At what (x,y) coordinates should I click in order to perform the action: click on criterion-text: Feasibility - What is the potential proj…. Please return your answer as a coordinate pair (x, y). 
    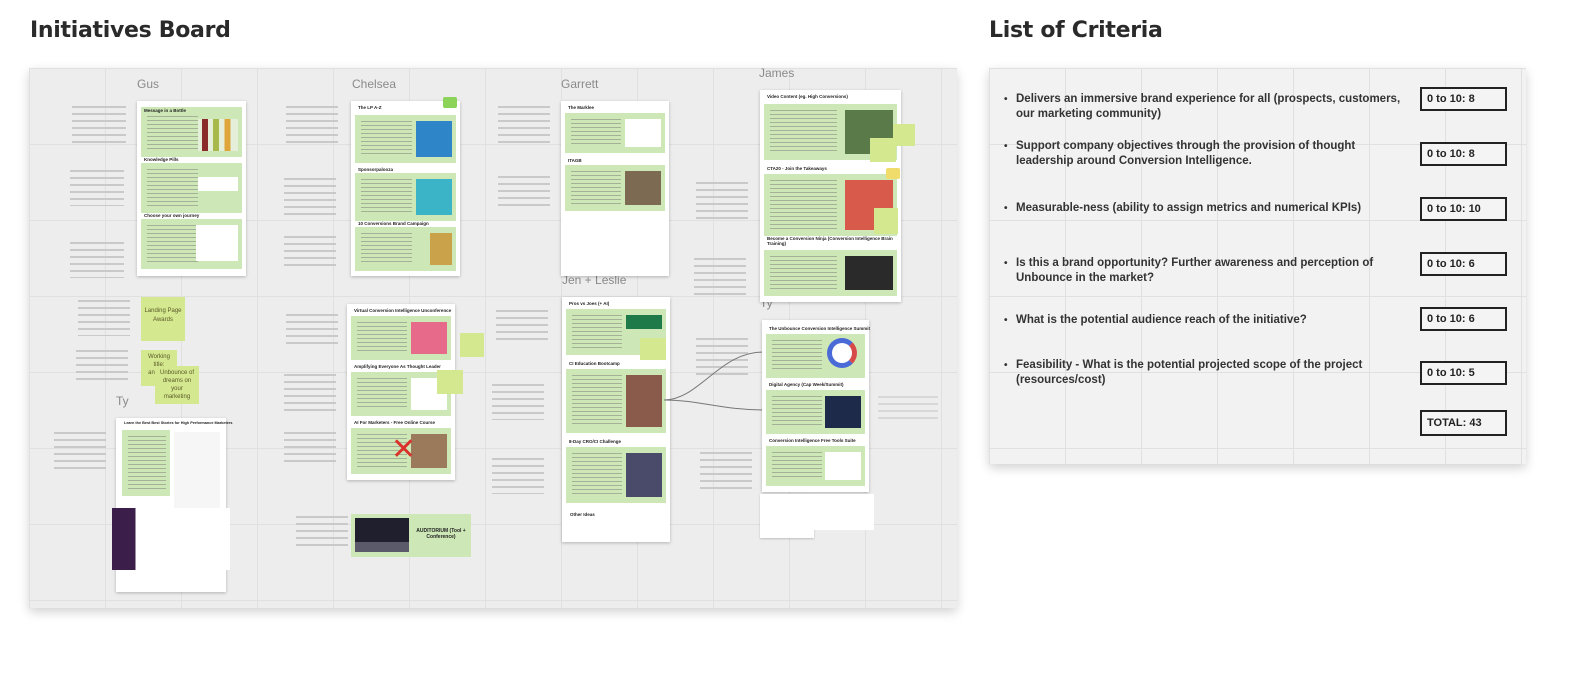
    Looking at the image, I should click on (1189, 372).